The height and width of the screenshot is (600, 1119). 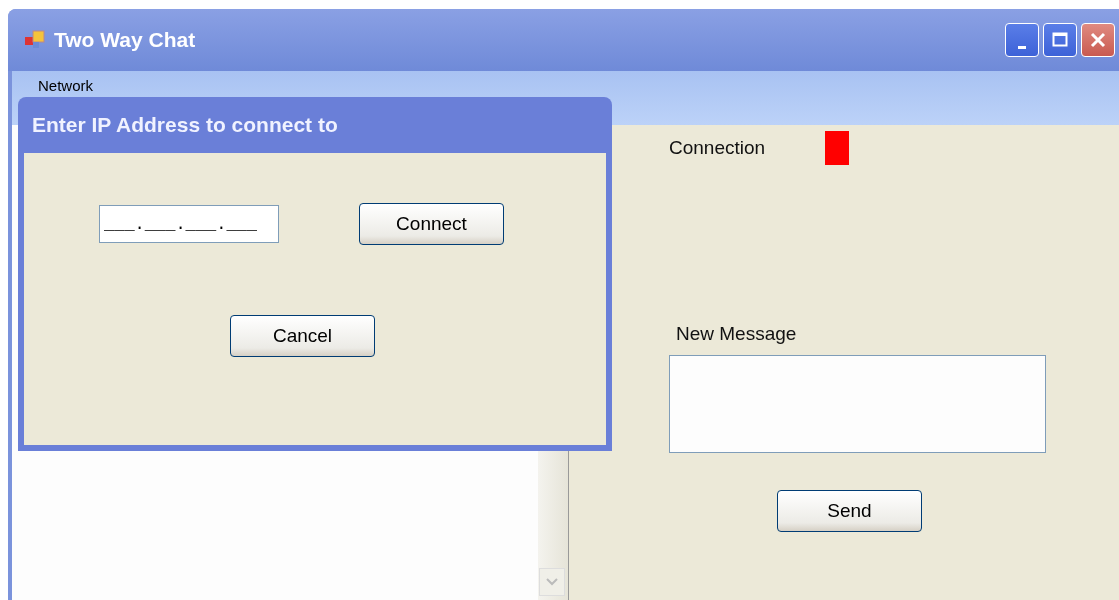 What do you see at coordinates (35, 40) in the screenshot?
I see `app-icon` at bounding box center [35, 40].